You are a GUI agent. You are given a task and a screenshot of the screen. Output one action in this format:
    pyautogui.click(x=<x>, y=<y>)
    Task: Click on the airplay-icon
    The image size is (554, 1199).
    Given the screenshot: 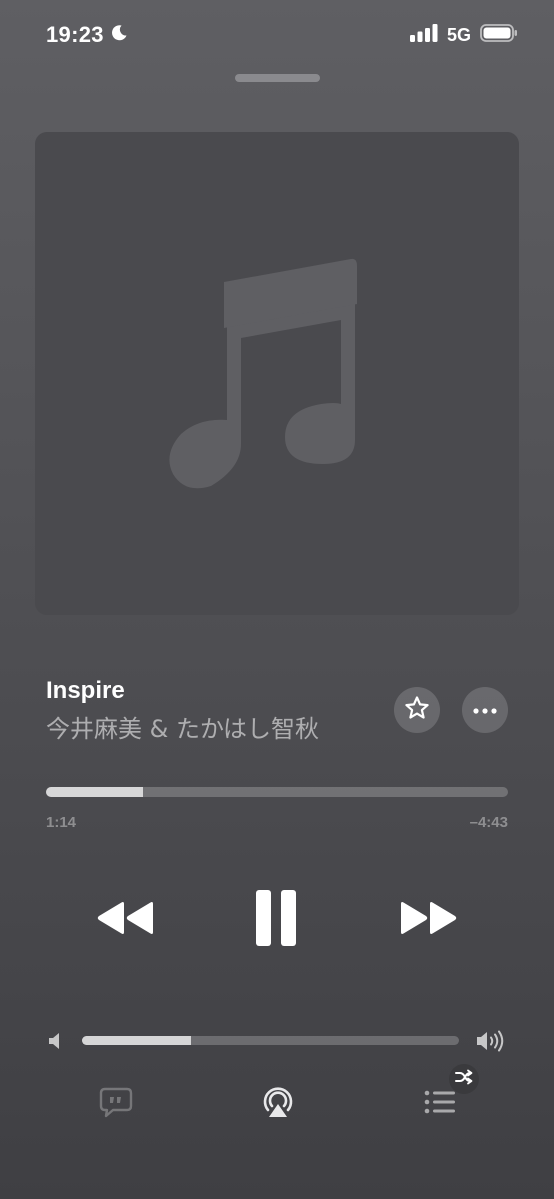 What is the action you would take?
    pyautogui.click(x=278, y=1104)
    